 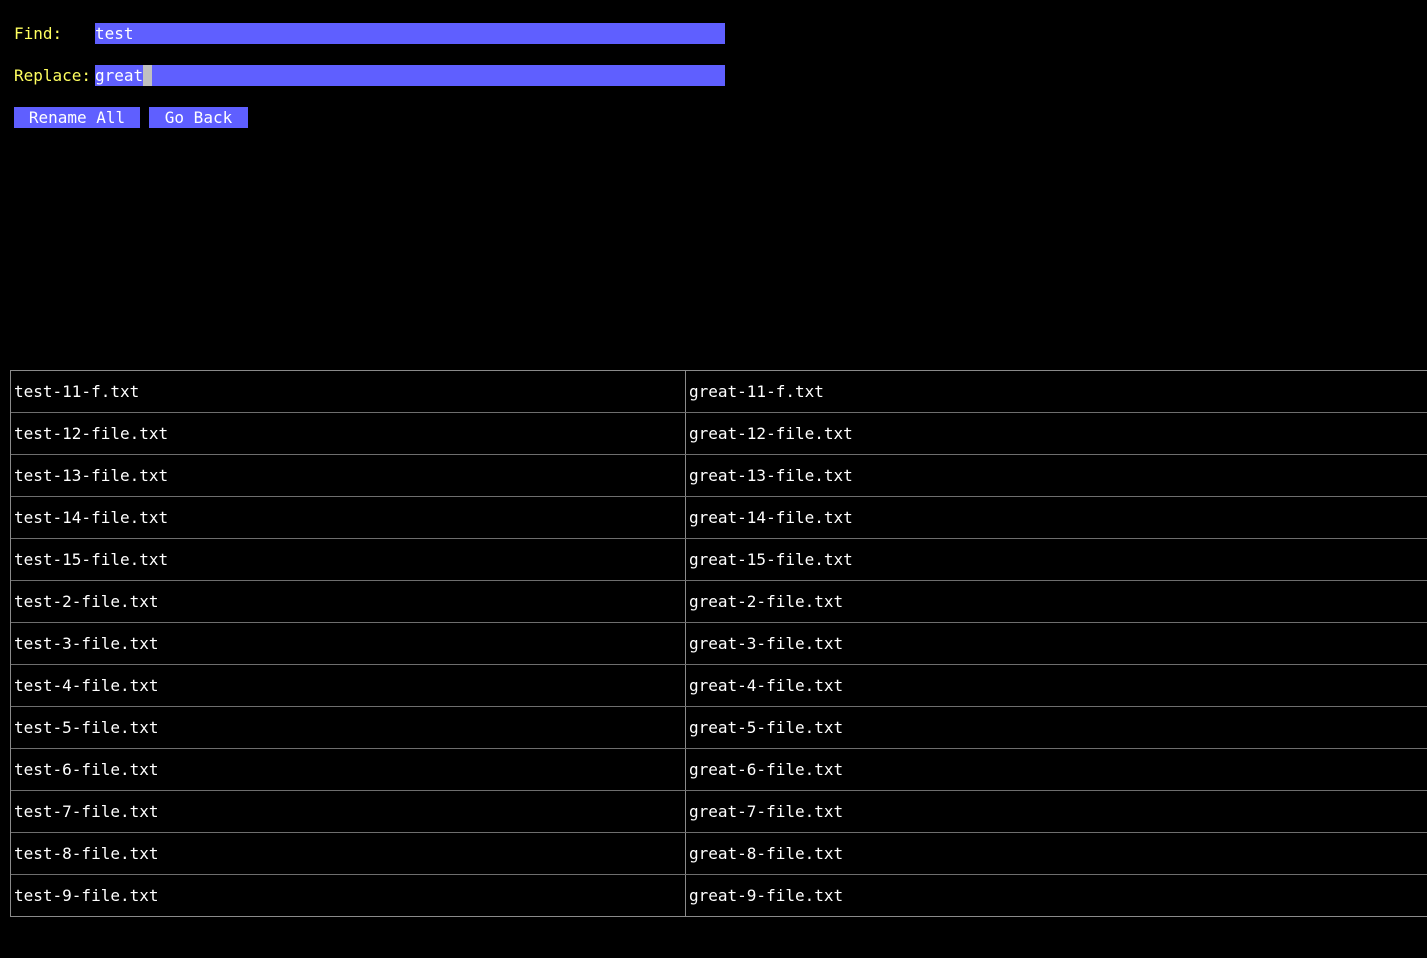 I want to click on renamed-filename-cell: great-12-file.txt, so click(x=771, y=433).